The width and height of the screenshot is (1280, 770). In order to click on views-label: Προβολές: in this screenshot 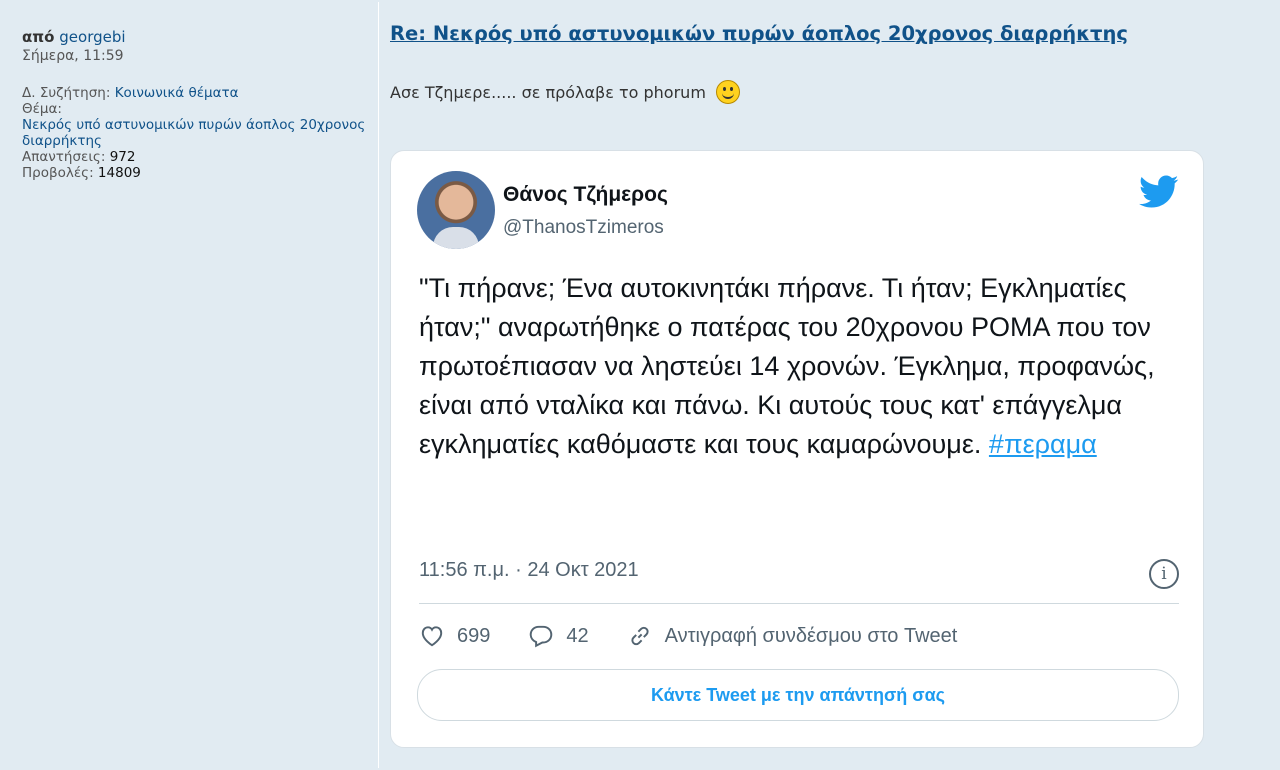, I will do `click(58, 173)`.